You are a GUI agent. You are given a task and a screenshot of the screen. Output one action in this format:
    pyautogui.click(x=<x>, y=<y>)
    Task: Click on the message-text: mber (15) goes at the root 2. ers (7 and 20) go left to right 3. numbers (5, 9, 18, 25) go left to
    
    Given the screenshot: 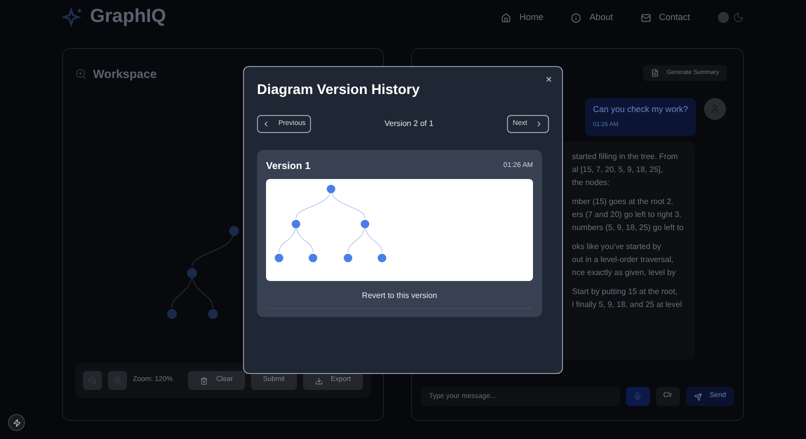 What is the action you would take?
    pyautogui.click(x=628, y=215)
    